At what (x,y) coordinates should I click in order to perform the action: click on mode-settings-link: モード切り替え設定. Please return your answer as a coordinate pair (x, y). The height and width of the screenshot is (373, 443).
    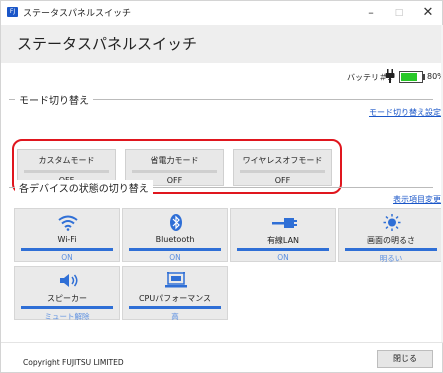
    Looking at the image, I should click on (405, 112).